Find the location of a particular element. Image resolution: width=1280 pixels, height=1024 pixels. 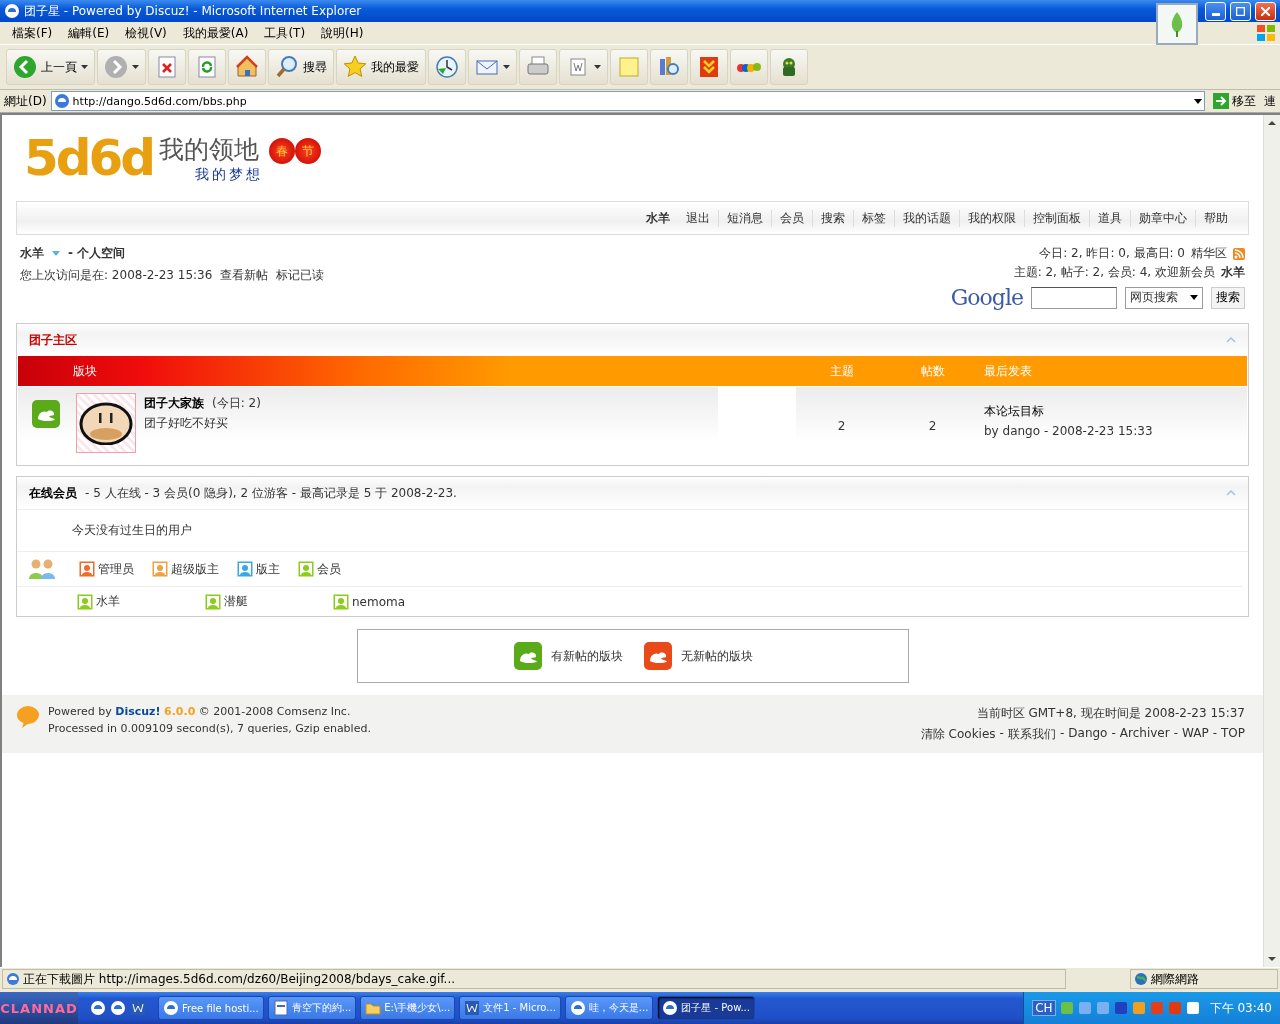

search-button: 搜尋 is located at coordinates (301, 67).